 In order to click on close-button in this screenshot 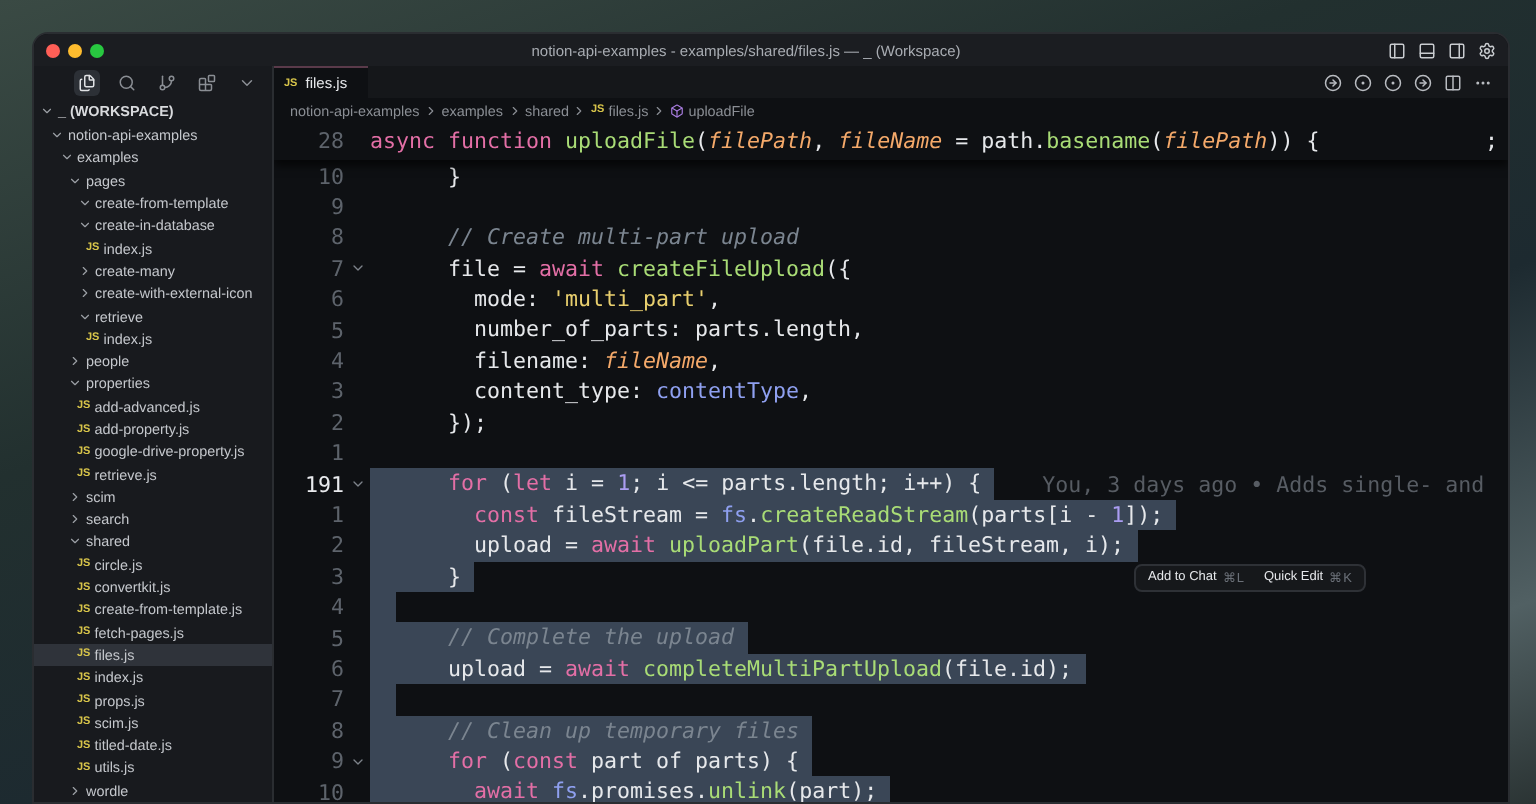, I will do `click(53, 50)`.